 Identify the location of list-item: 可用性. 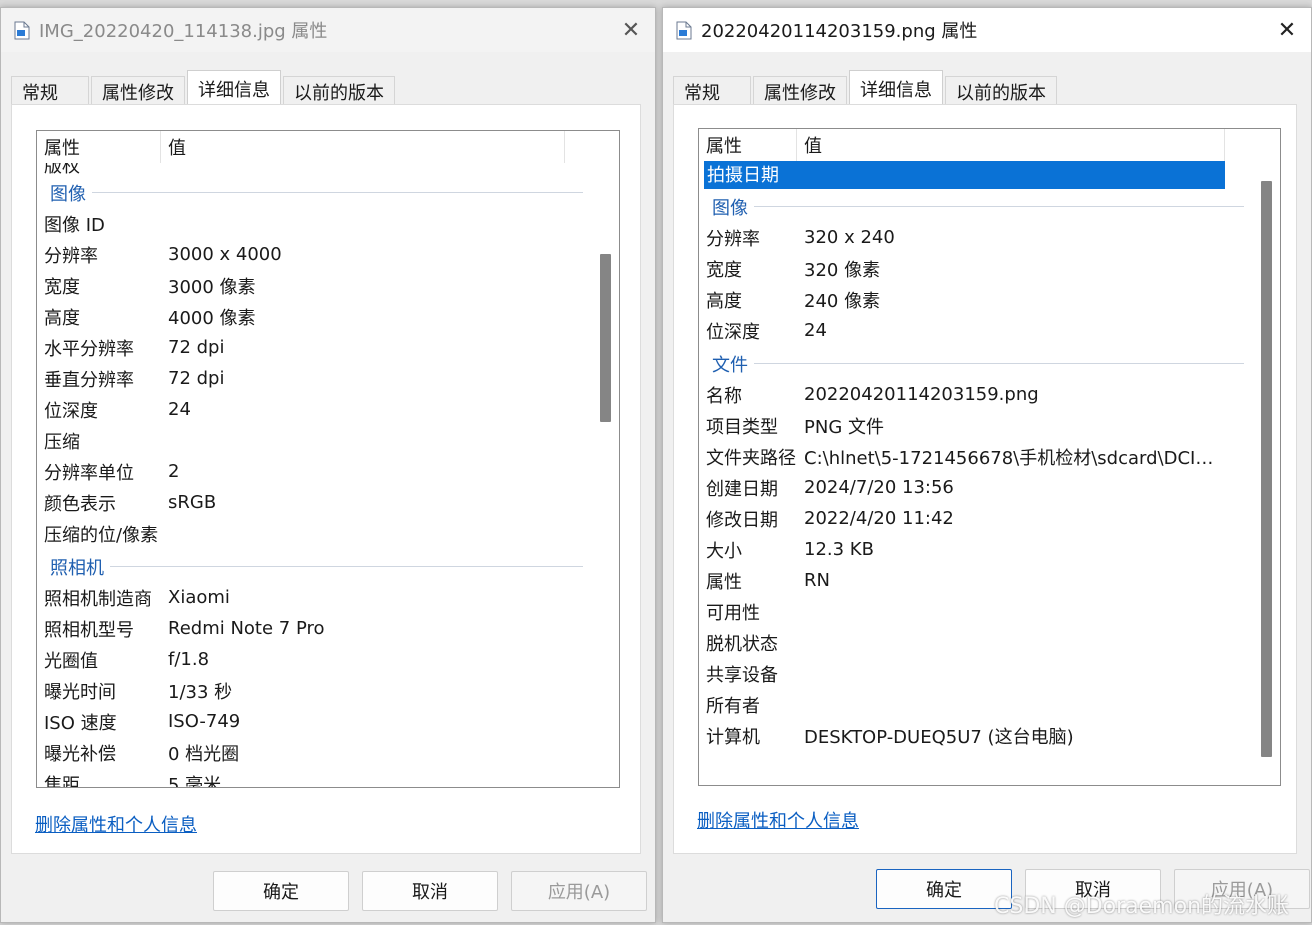
(976, 611).